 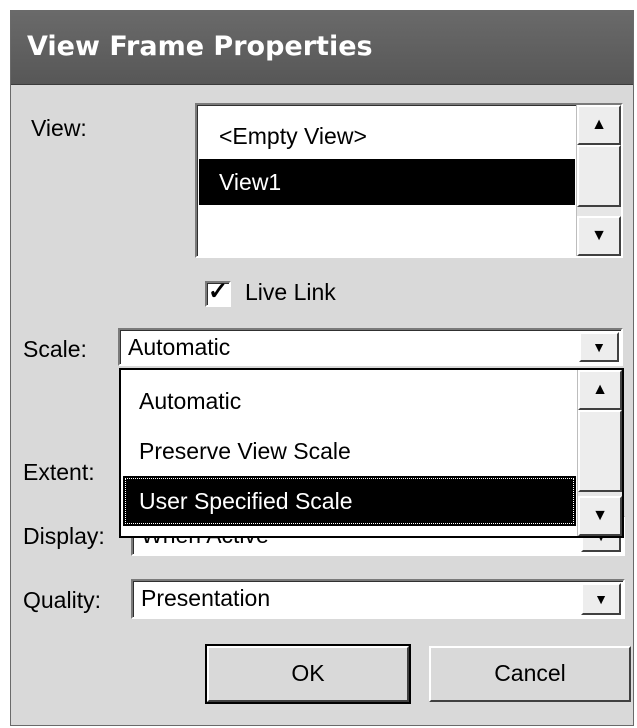 What do you see at coordinates (64, 536) in the screenshot?
I see `display-label: Display:` at bounding box center [64, 536].